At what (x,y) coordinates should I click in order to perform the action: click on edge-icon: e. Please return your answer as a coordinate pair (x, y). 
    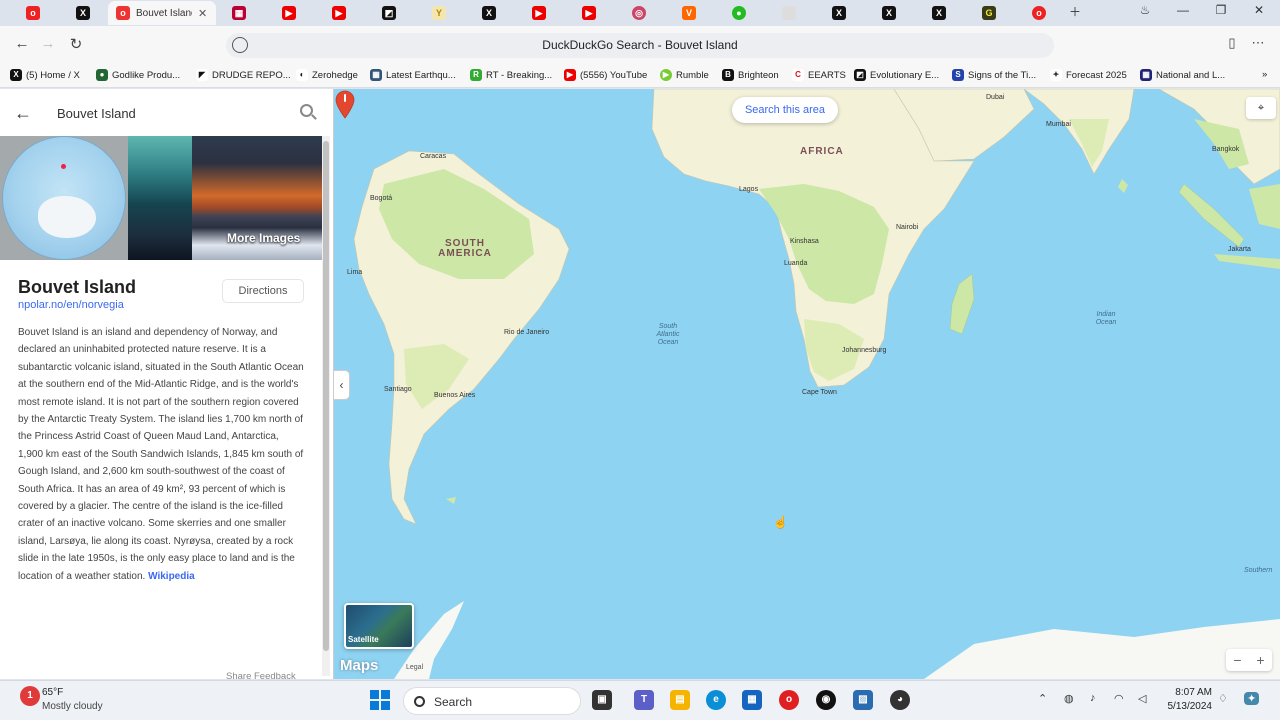
    Looking at the image, I should click on (716, 700).